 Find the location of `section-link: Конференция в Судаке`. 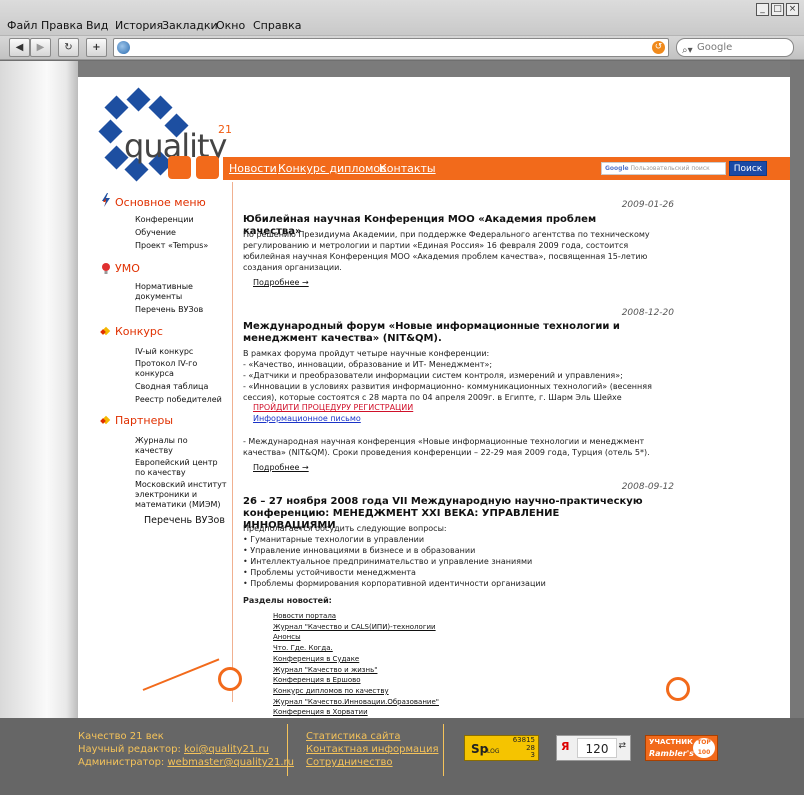

section-link: Конференция в Судаке is located at coordinates (356, 659).